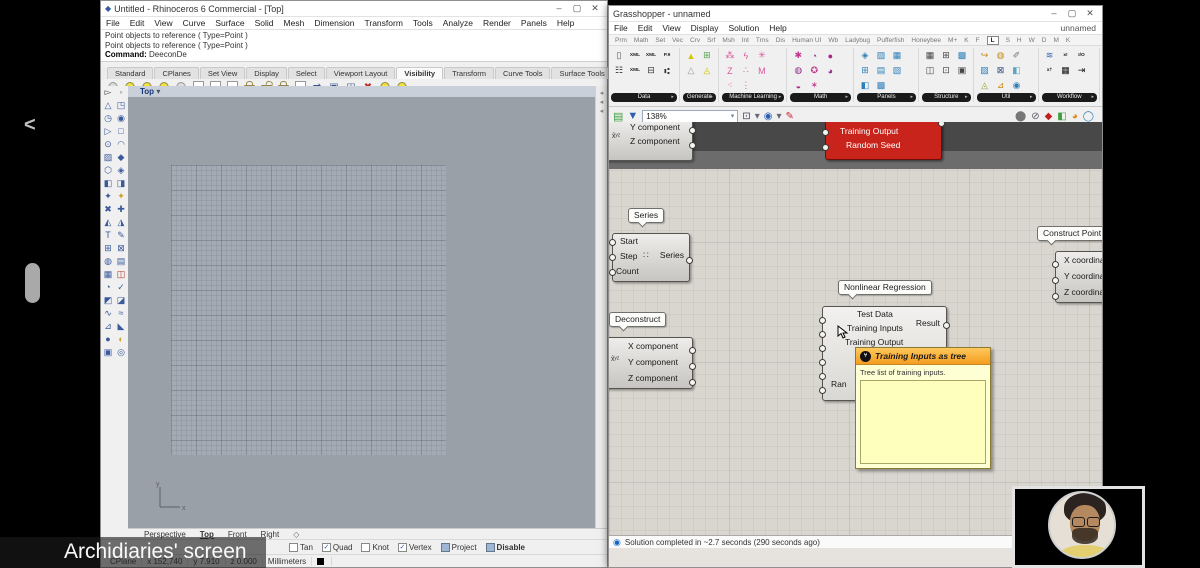 The width and height of the screenshot is (1200, 568). I want to click on rhino-menu-analyze: Analyze, so click(458, 23).